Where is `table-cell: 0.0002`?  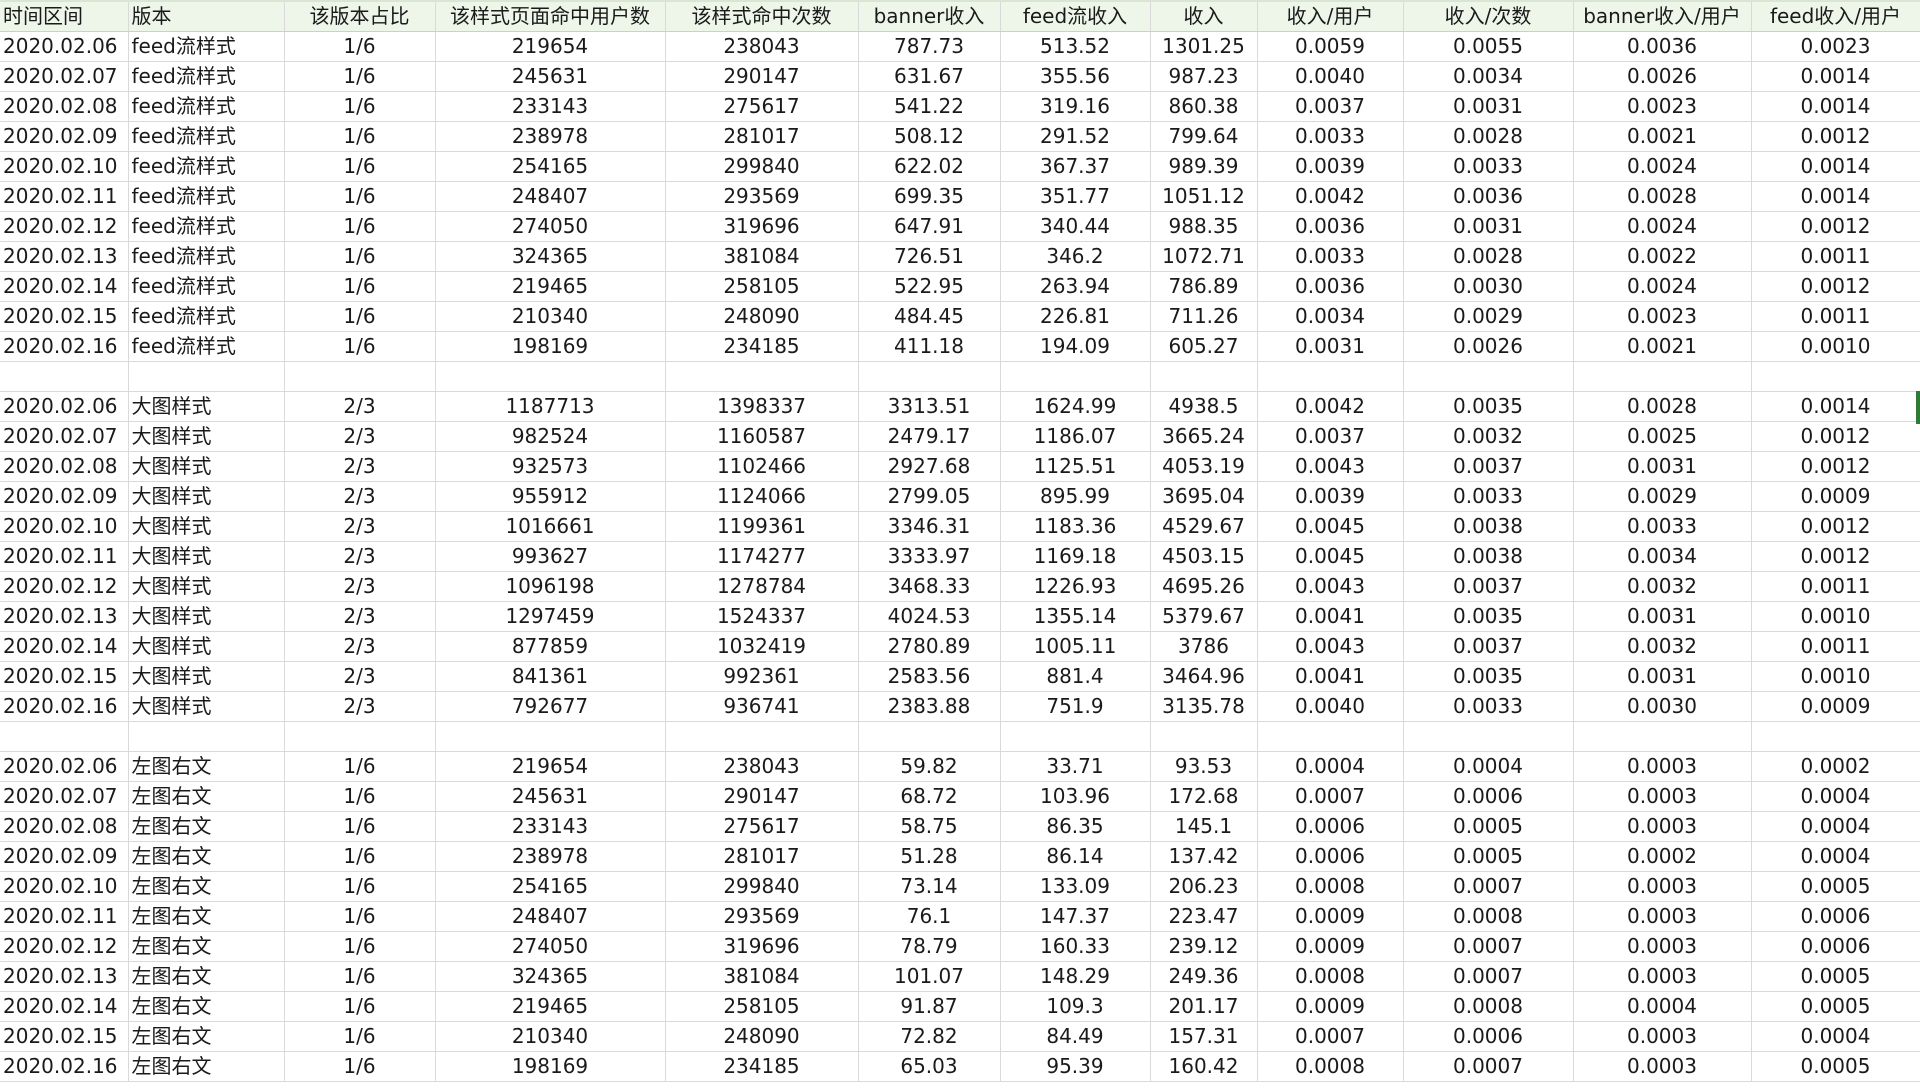
table-cell: 0.0002 is located at coordinates (1662, 856).